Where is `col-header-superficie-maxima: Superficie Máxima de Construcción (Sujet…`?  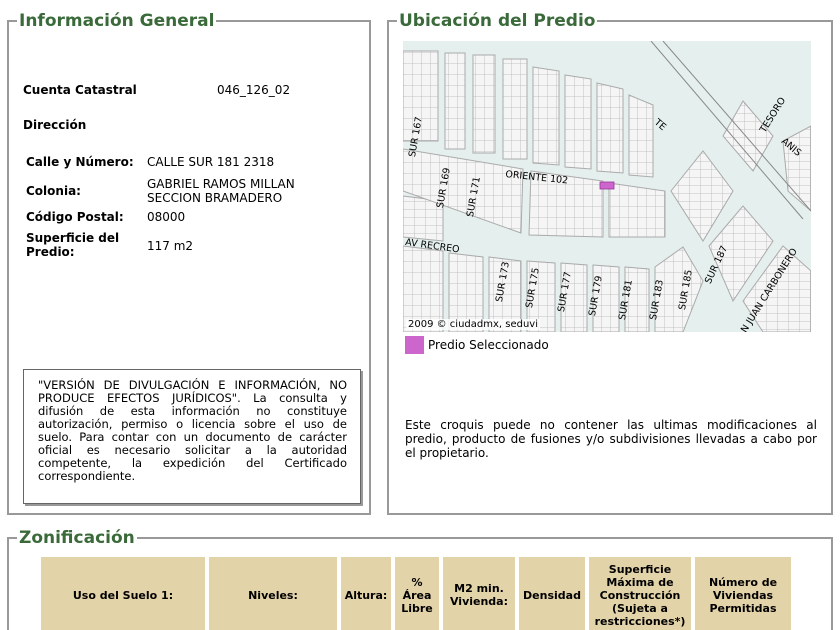
col-header-superficie-maxima: Superficie Máxima de Construcción (Sujet… is located at coordinates (640, 593).